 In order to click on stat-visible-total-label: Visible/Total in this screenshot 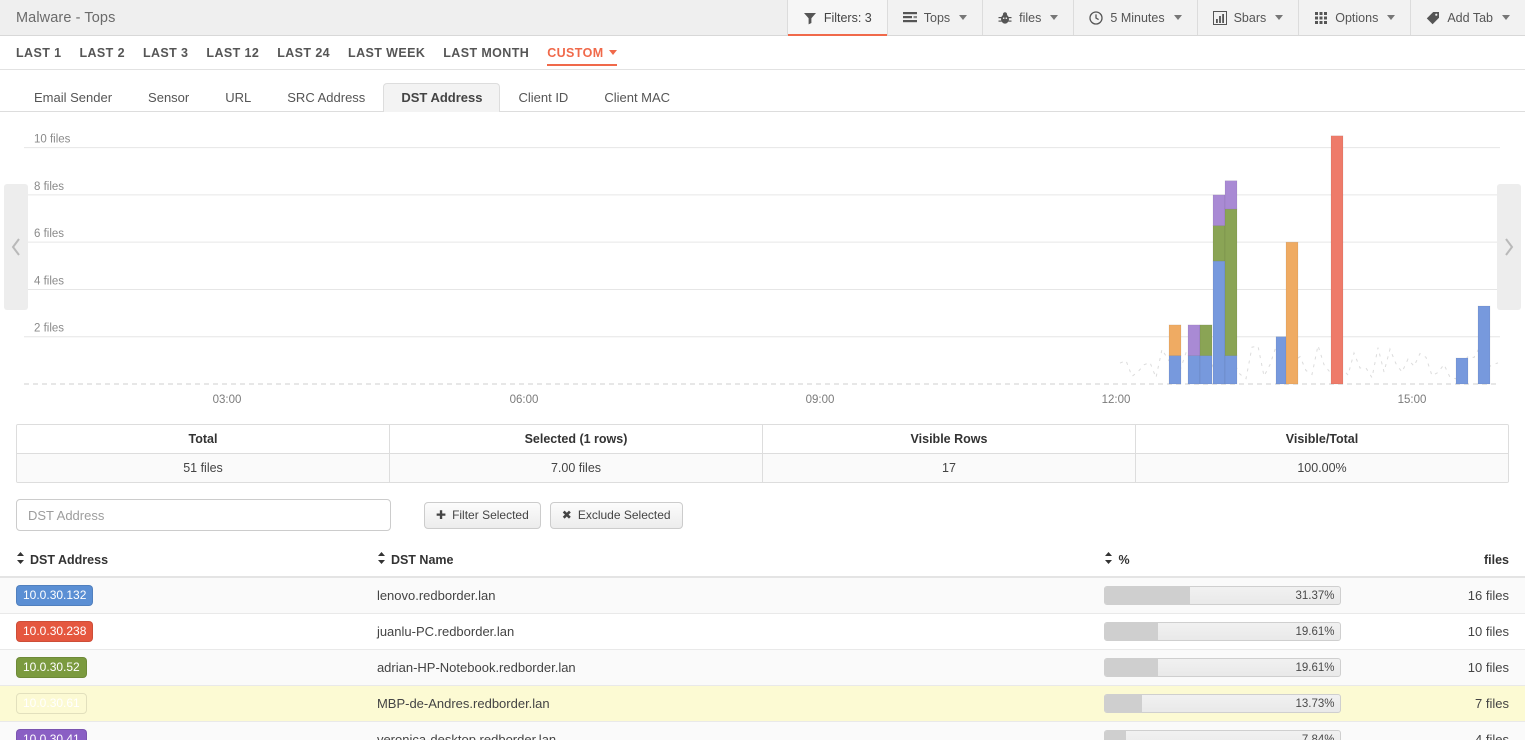, I will do `click(1322, 439)`.